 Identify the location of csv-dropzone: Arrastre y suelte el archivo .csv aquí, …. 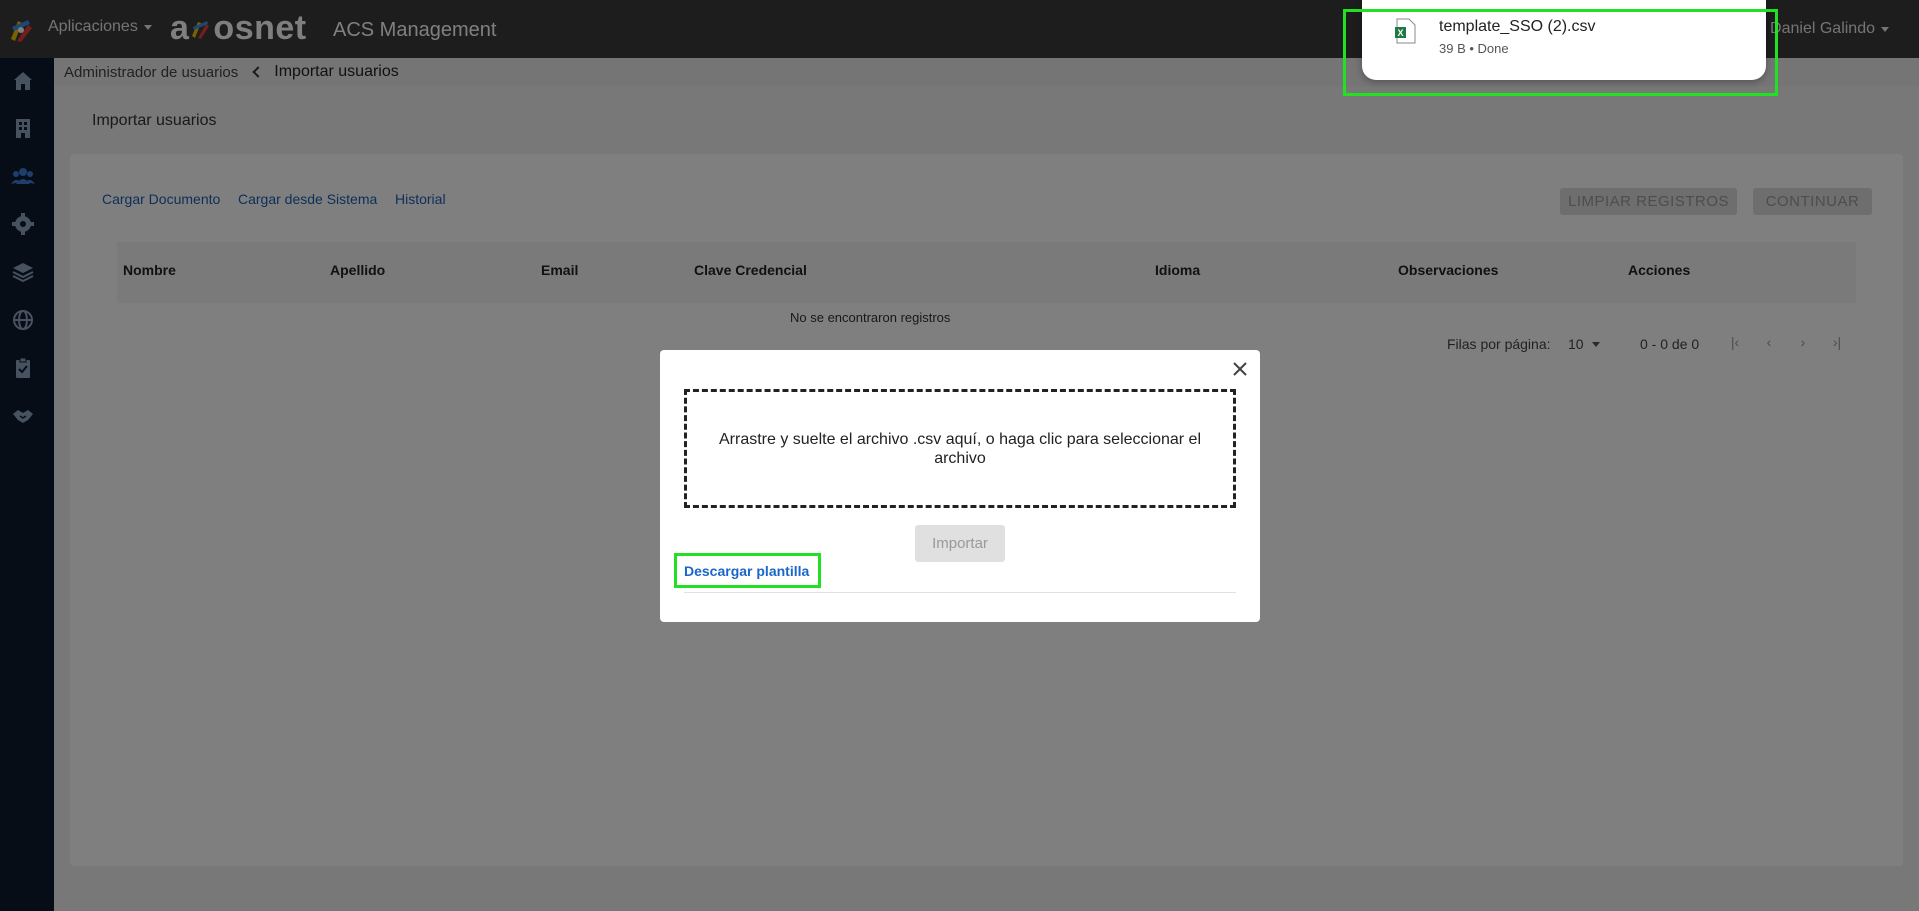
(960, 448).